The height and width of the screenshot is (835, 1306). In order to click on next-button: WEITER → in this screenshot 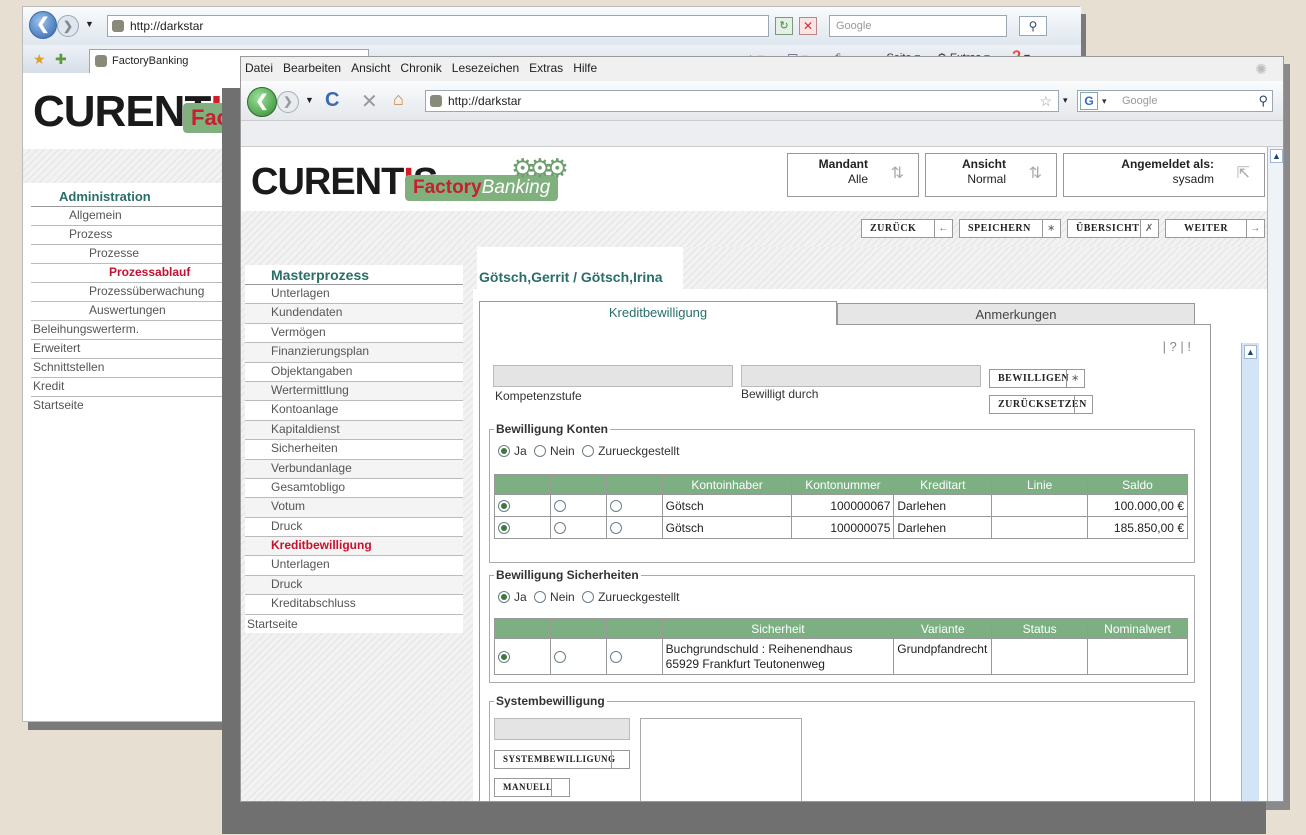, I will do `click(1215, 228)`.